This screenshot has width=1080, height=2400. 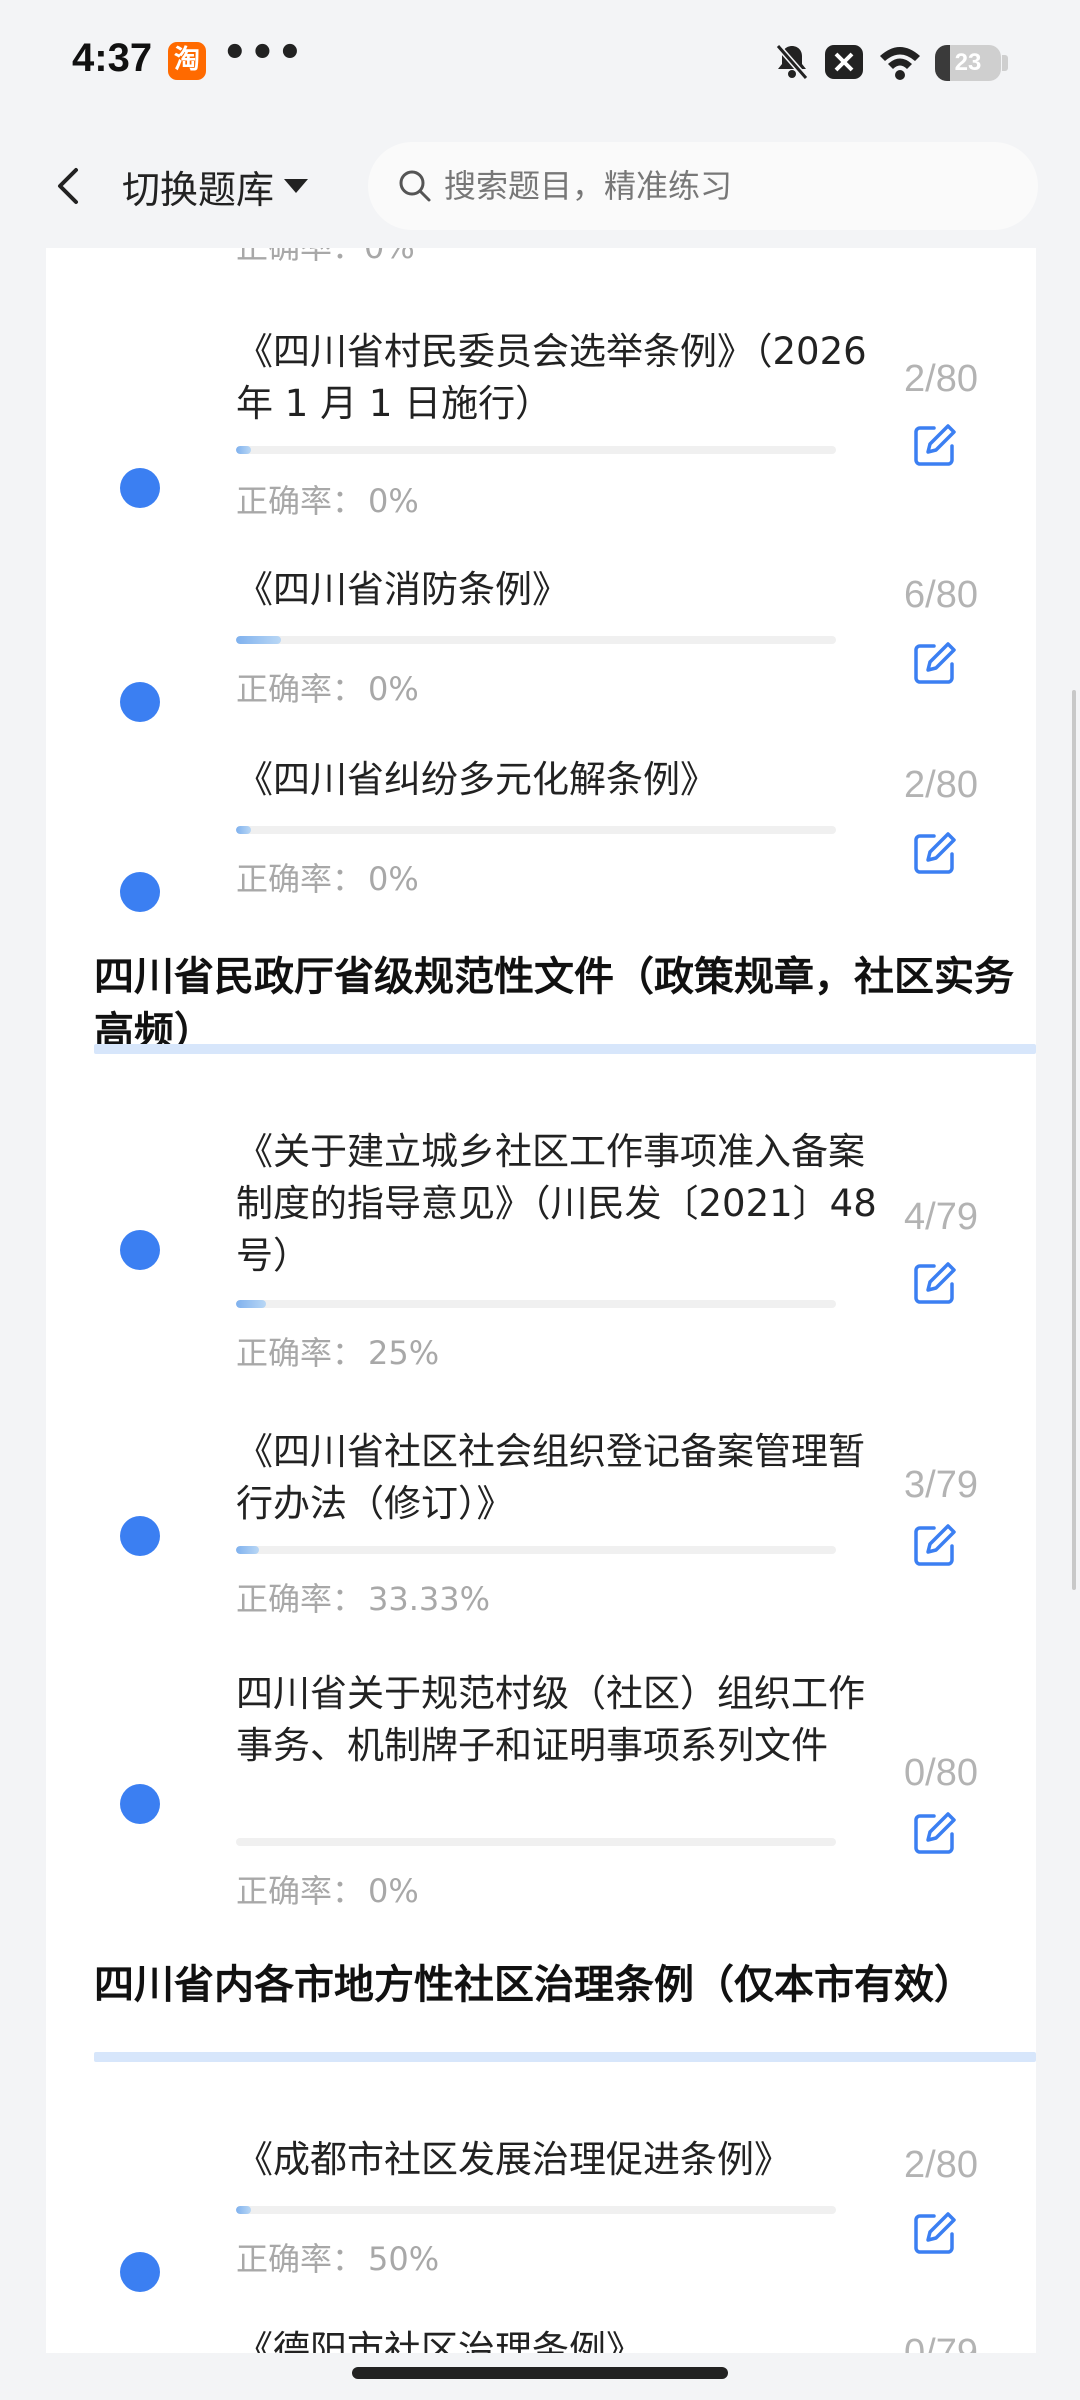 What do you see at coordinates (556, 1203) in the screenshot?
I see `item-title: 《关于建立城乡社区工作事项准入备案制度的指导意见》（川民发〔2021〕48 号）` at bounding box center [556, 1203].